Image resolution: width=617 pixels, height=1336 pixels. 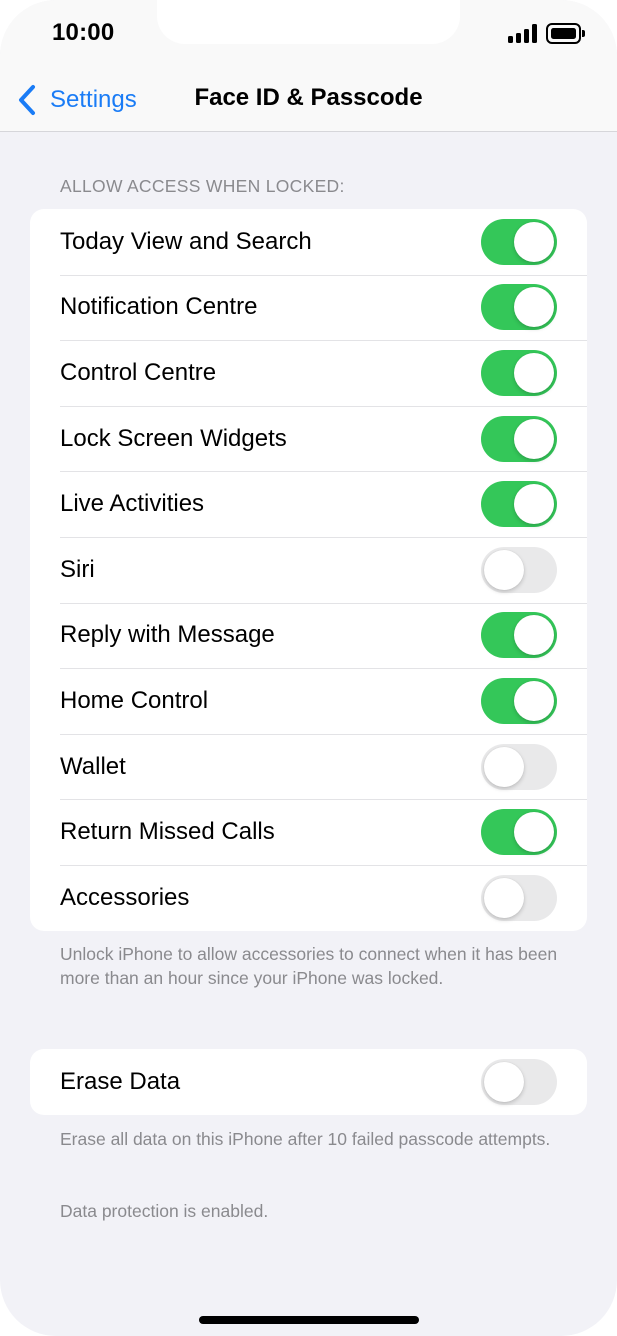 What do you see at coordinates (93, 766) in the screenshot?
I see `row-label: Wallet` at bounding box center [93, 766].